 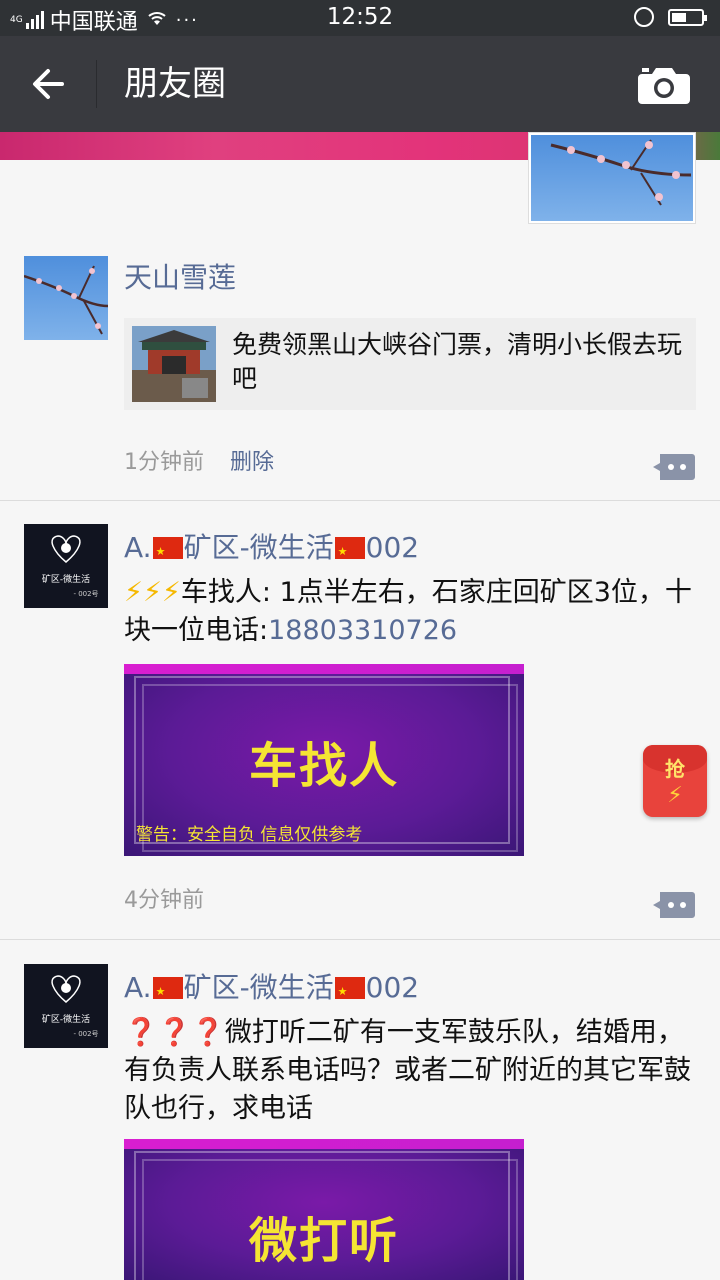 I want to click on nav-bar: 朋友圈, so click(x=360, y=84).